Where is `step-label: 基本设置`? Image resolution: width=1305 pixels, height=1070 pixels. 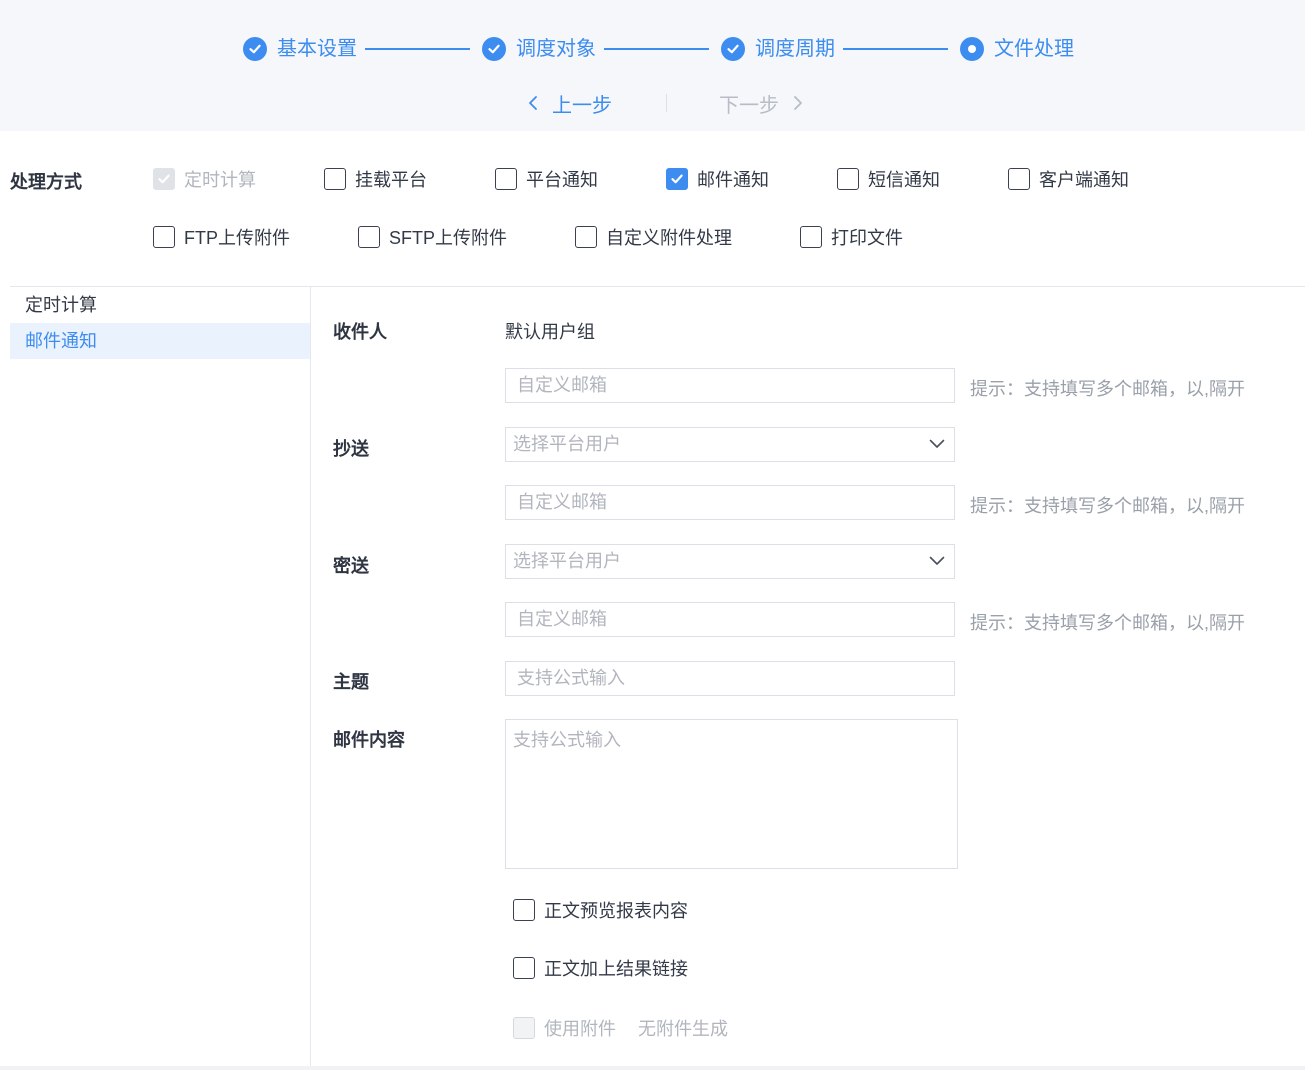
step-label: 基本设置 is located at coordinates (317, 49).